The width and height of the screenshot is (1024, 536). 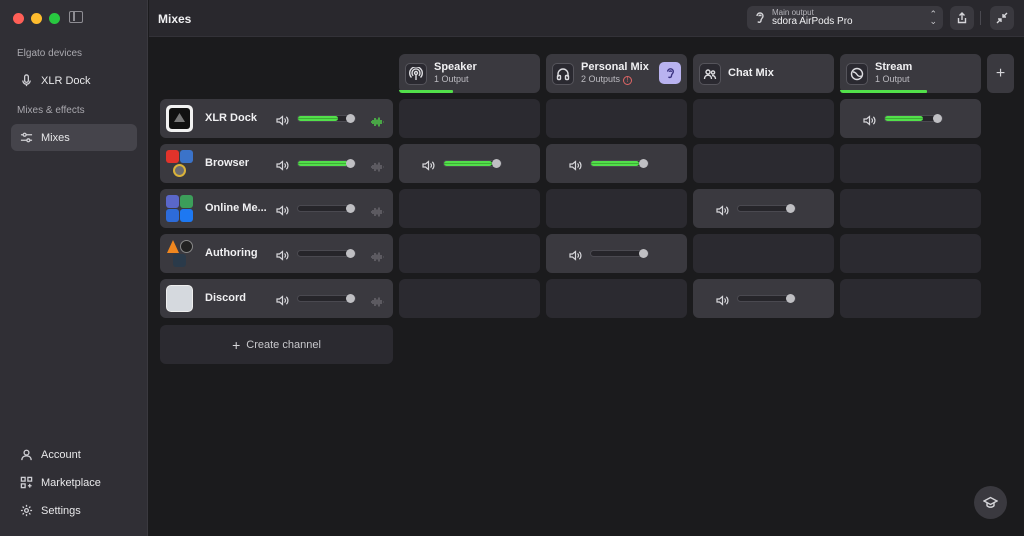 What do you see at coordinates (763, 73) in the screenshot?
I see `mix-header-chat-mix: Chat Mix` at bounding box center [763, 73].